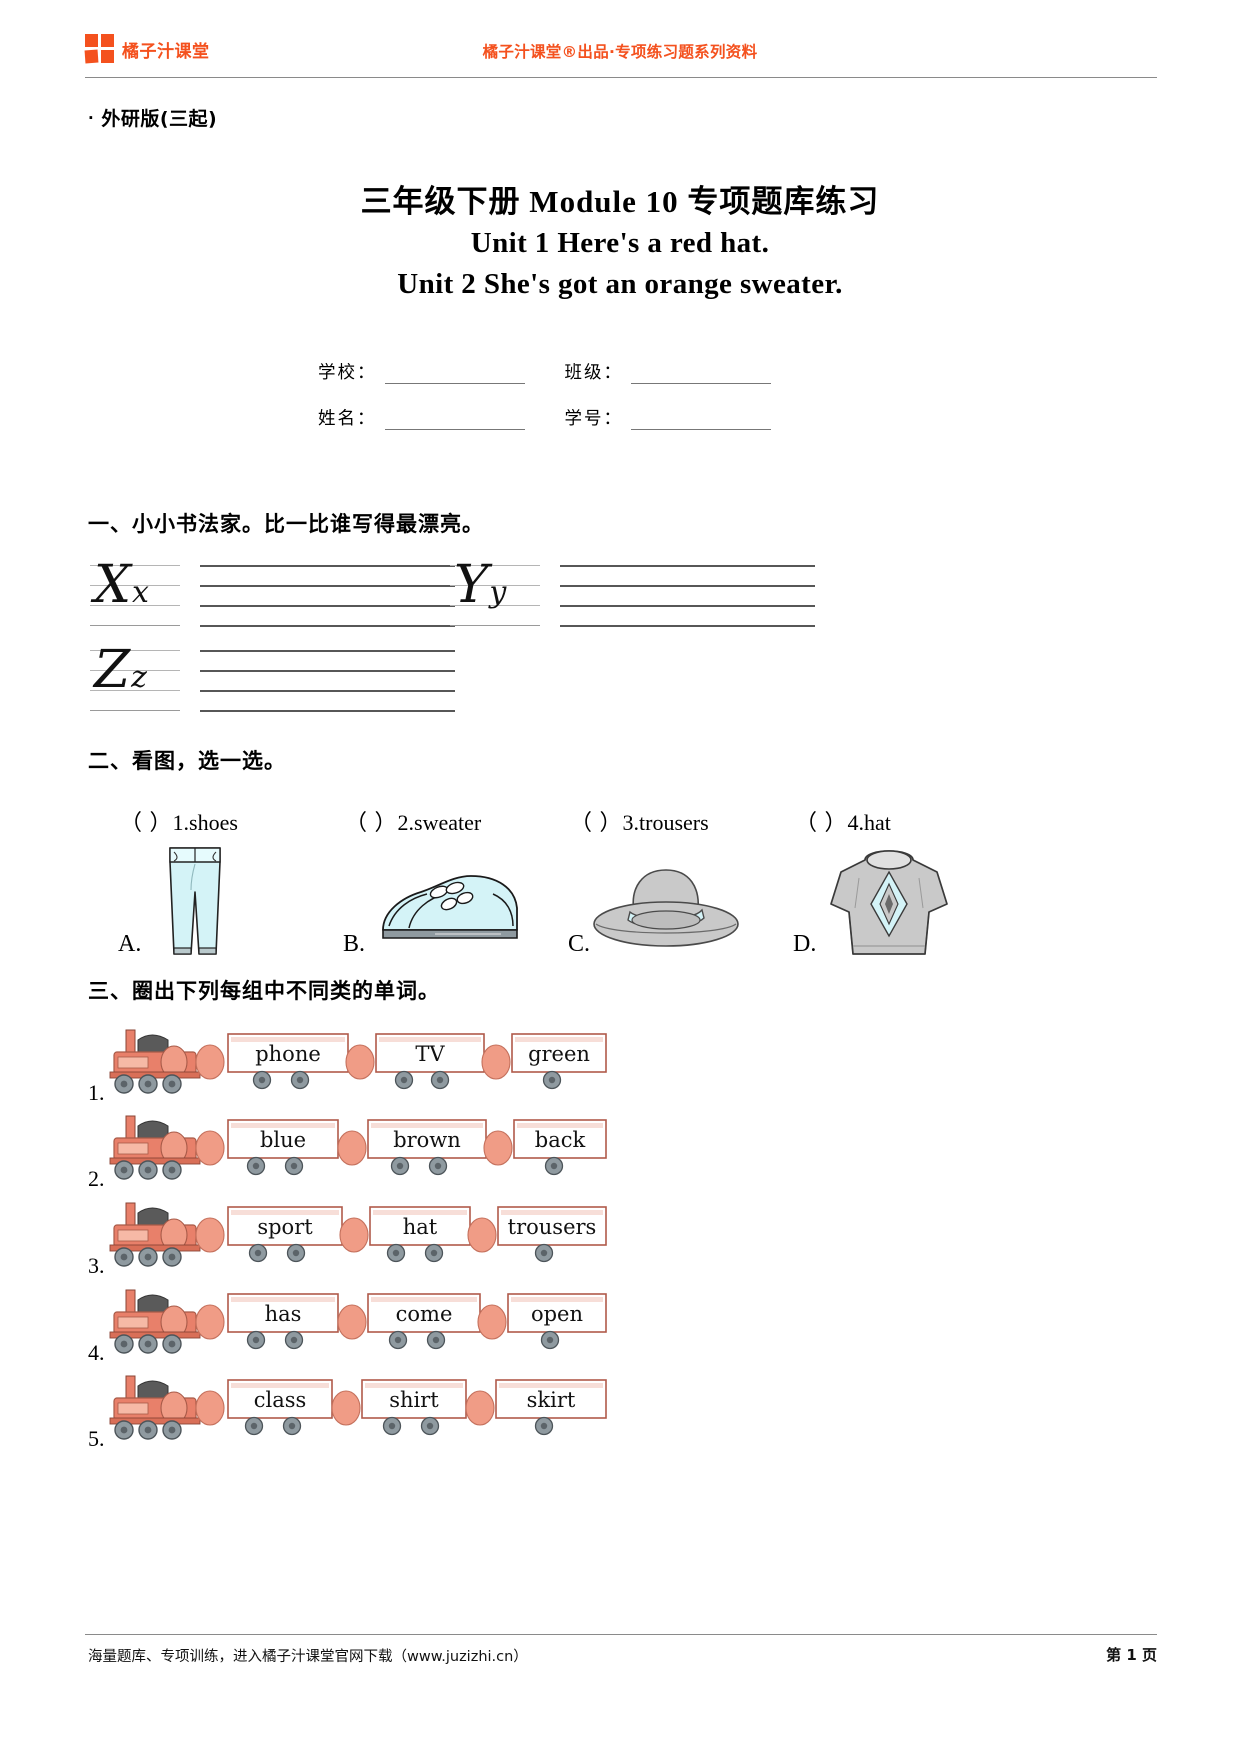  I want to click on picture-option-d: D., so click(897, 900).